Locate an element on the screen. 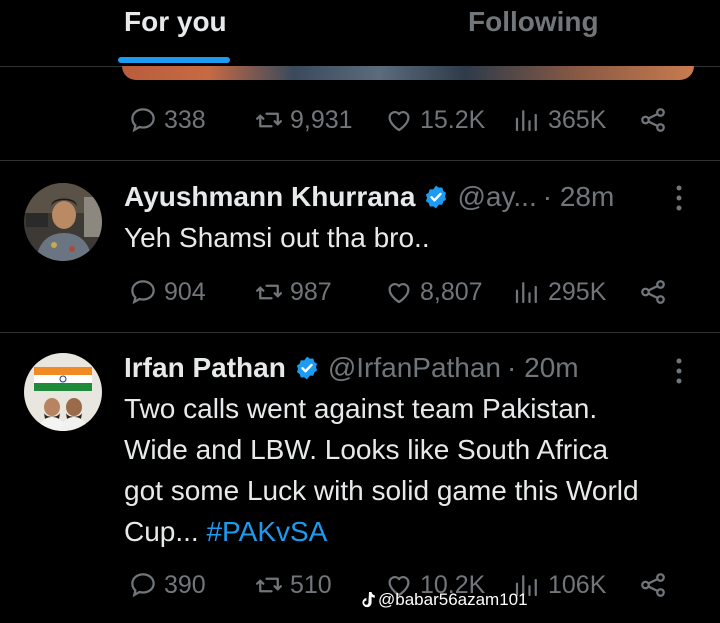  tab-for-you: For you is located at coordinates (175, 22).